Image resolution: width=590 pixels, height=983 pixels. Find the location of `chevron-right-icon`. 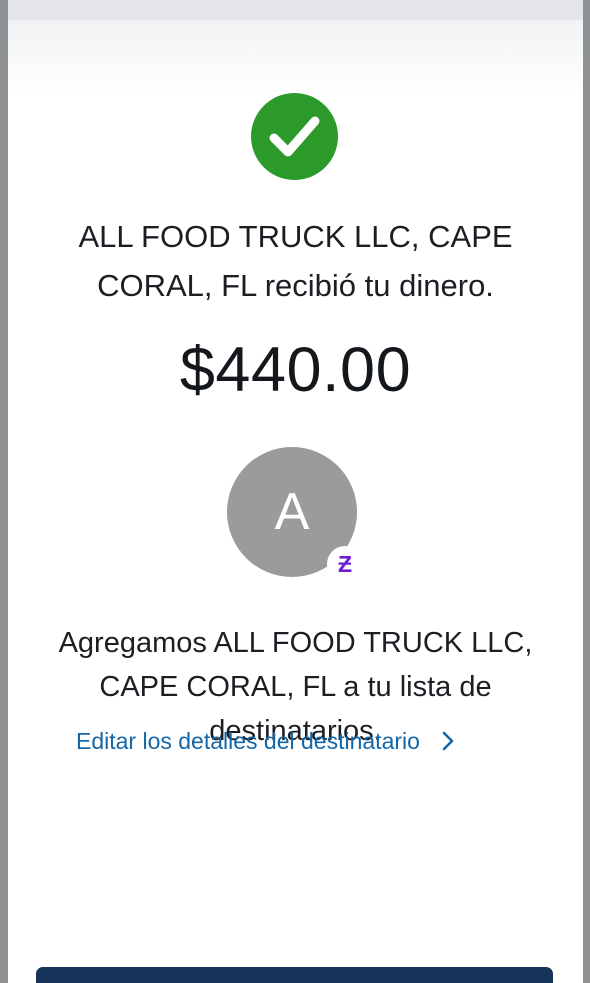

chevron-right-icon is located at coordinates (448, 741).